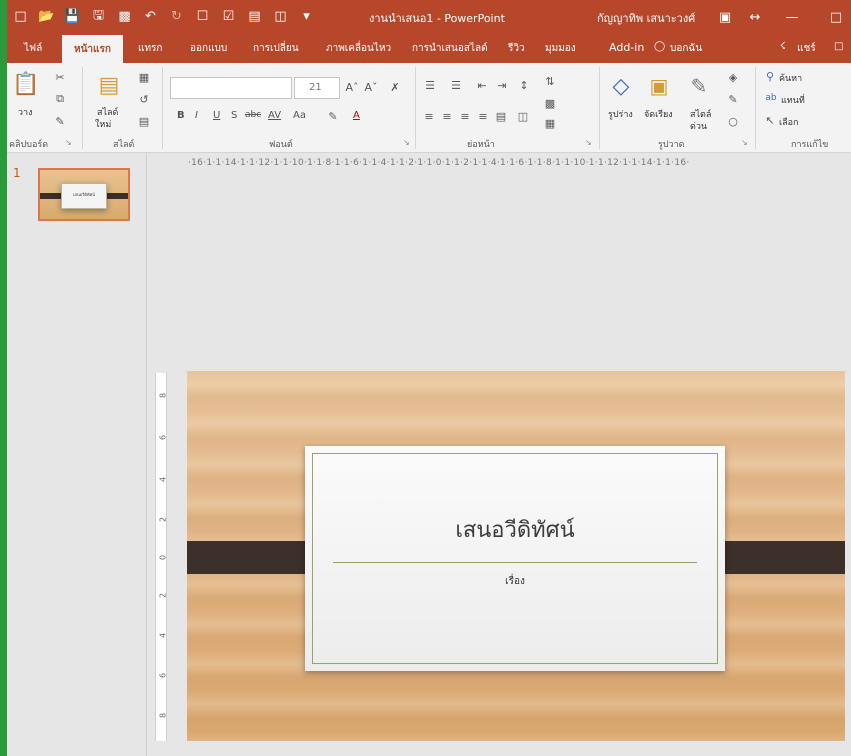  What do you see at coordinates (659, 86) in the screenshot?
I see `arrange-icon: ▣` at bounding box center [659, 86].